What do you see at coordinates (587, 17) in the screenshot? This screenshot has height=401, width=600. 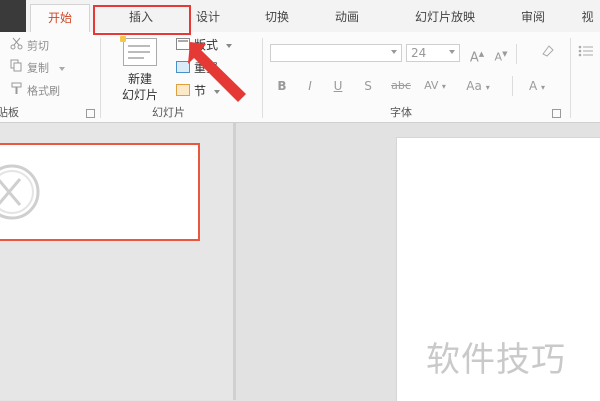 I see `tab-view: 视` at bounding box center [587, 17].